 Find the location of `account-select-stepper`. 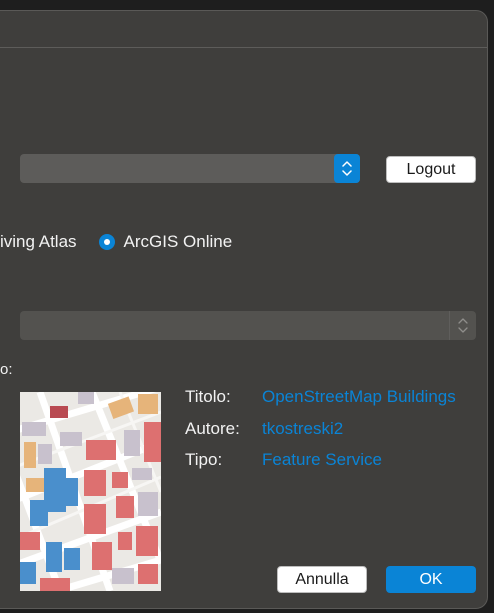

account-select-stepper is located at coordinates (347, 168).